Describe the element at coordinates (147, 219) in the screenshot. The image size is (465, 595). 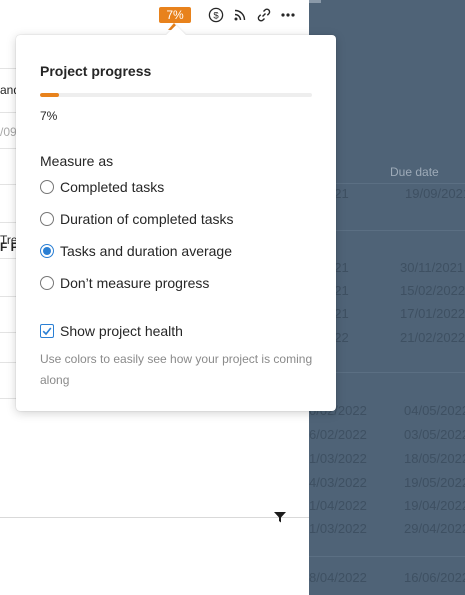
I see `option-label: Duration of completed tasks` at that location.